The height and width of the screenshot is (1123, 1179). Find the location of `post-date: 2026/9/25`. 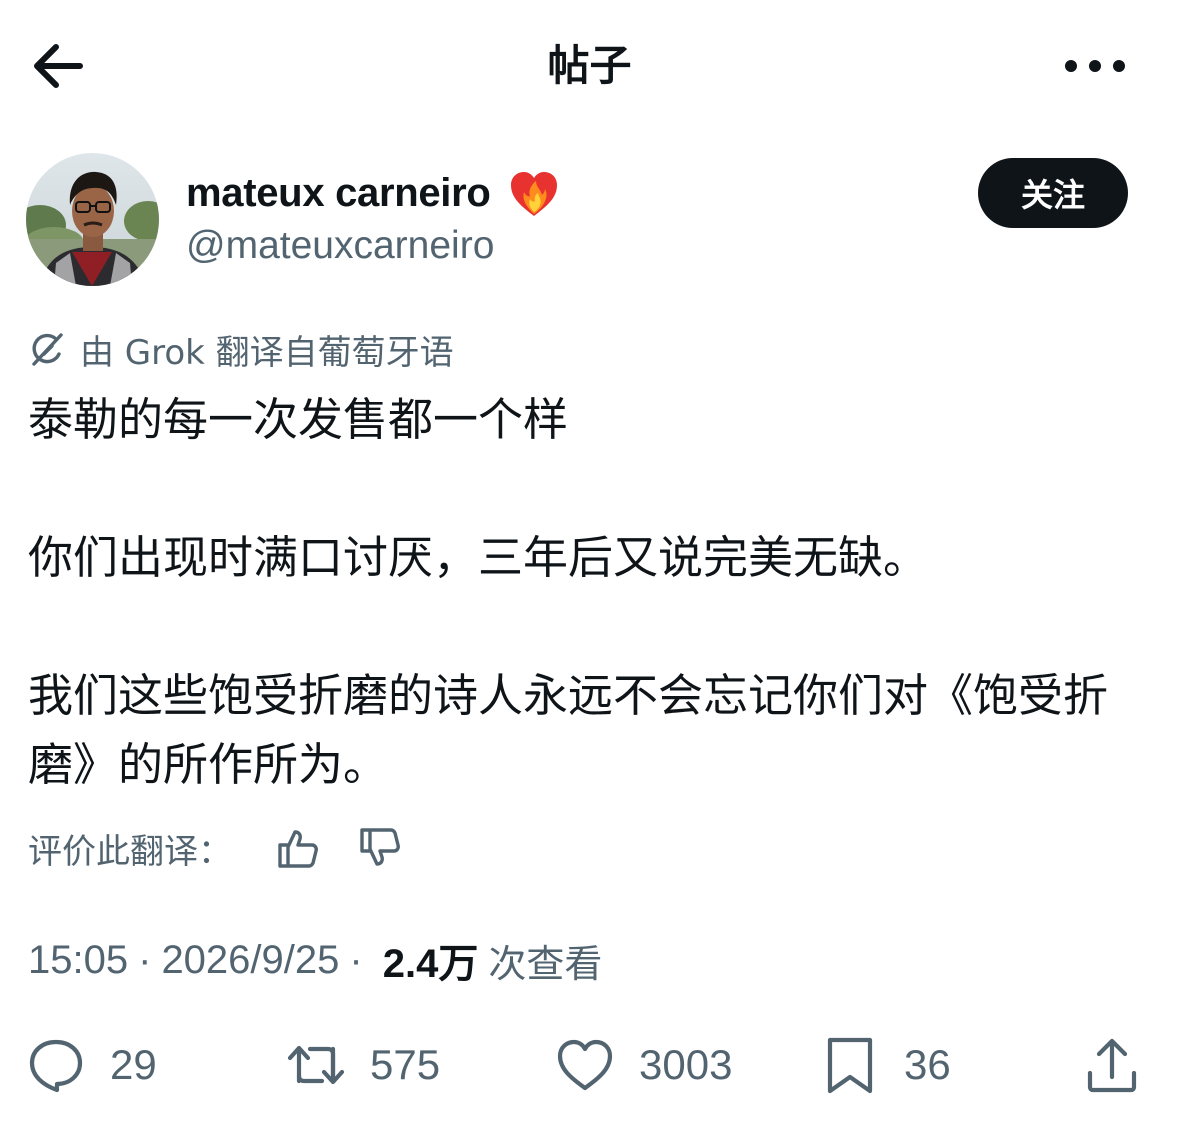

post-date: 2026/9/25 is located at coordinates (250, 959).